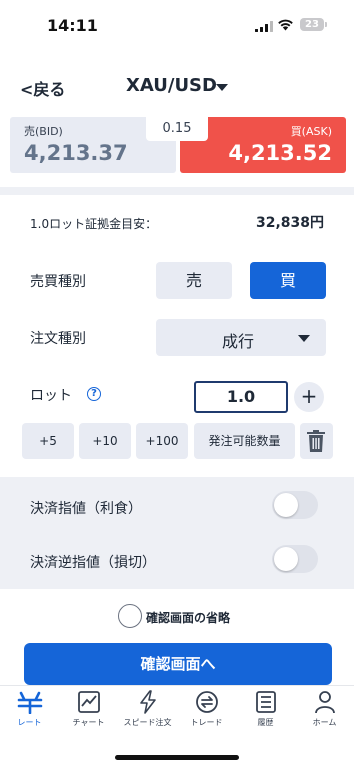 This screenshot has height=767, width=354. I want to click on order-type-label: 注文種別, so click(58, 339).